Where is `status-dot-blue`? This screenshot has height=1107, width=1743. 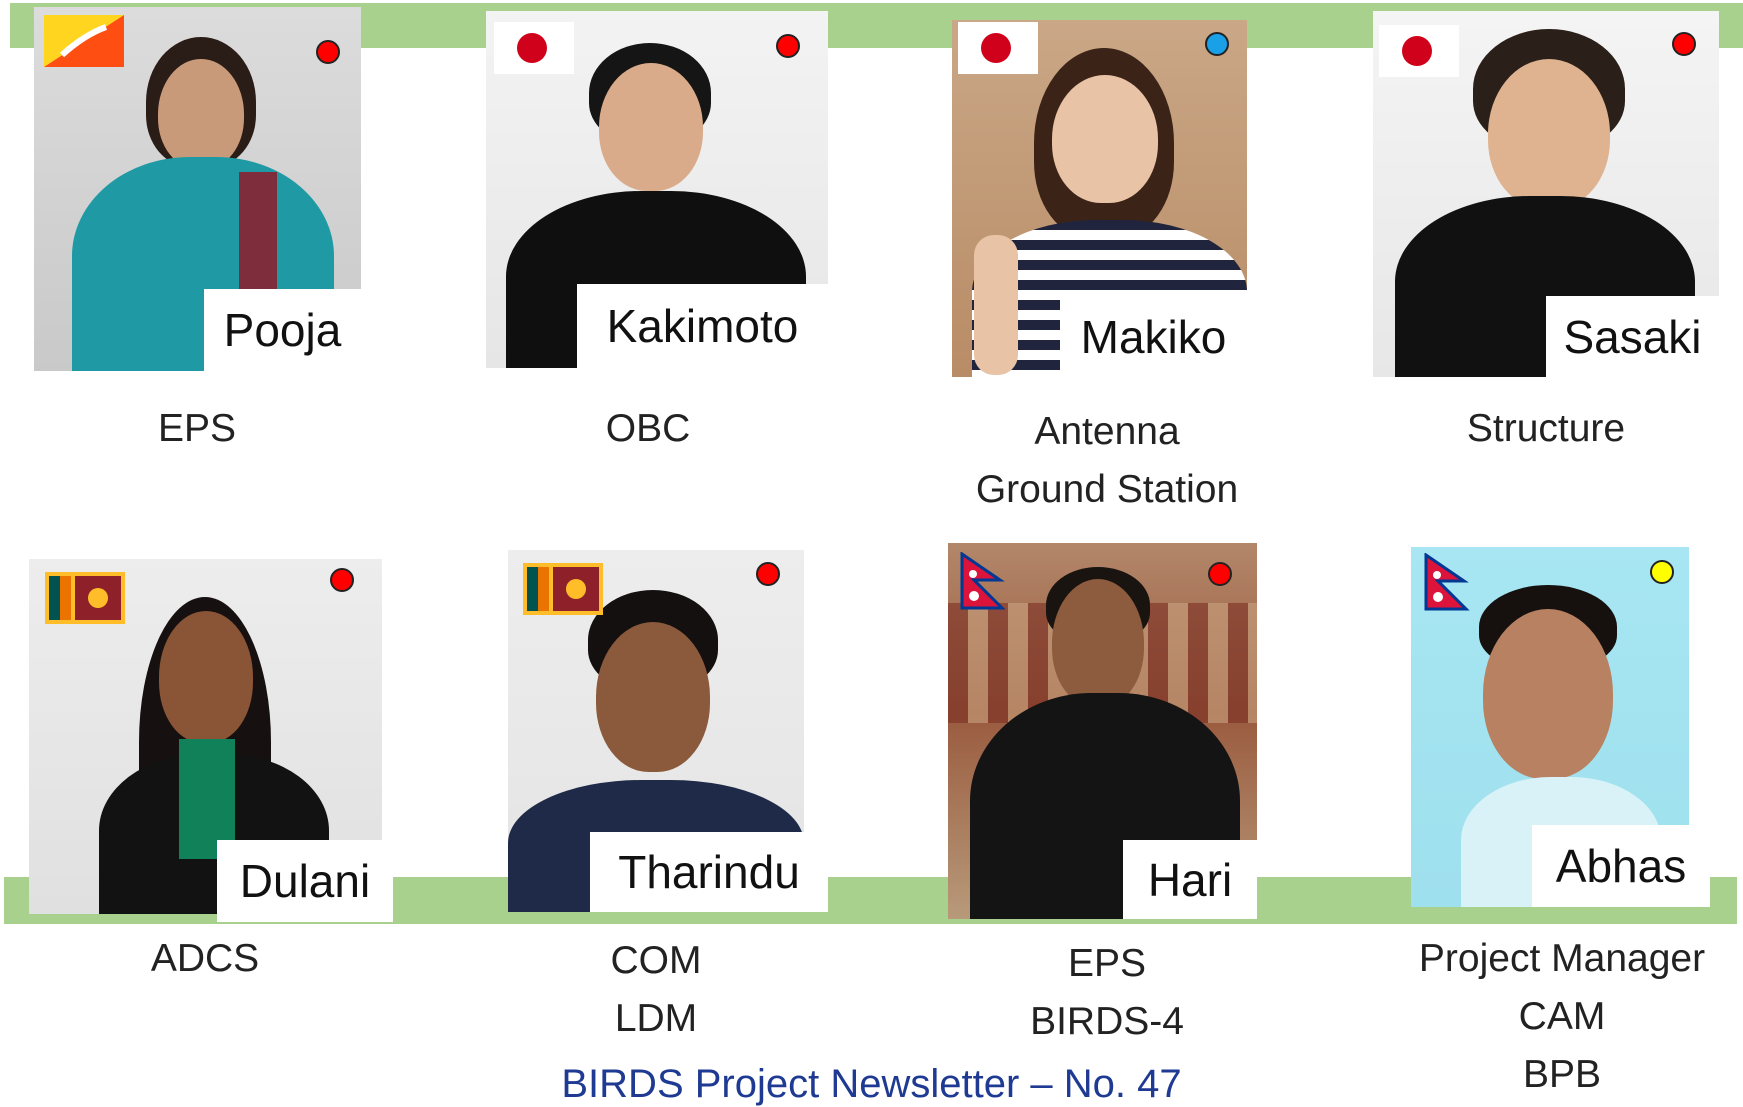
status-dot-blue is located at coordinates (1217, 44).